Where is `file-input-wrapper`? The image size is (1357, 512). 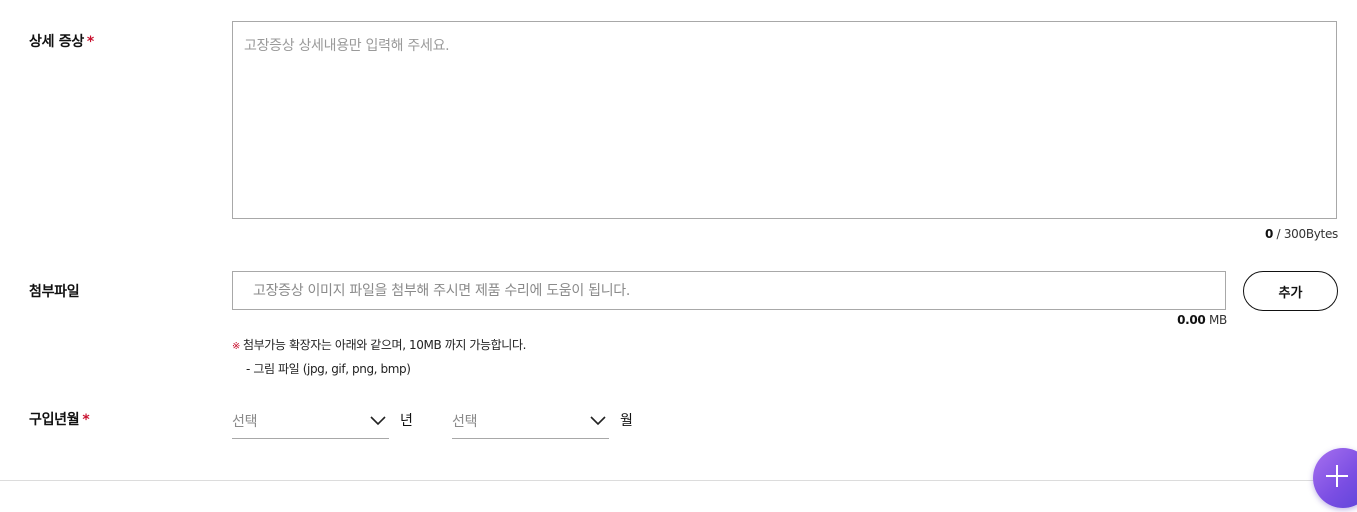 file-input-wrapper is located at coordinates (729, 290).